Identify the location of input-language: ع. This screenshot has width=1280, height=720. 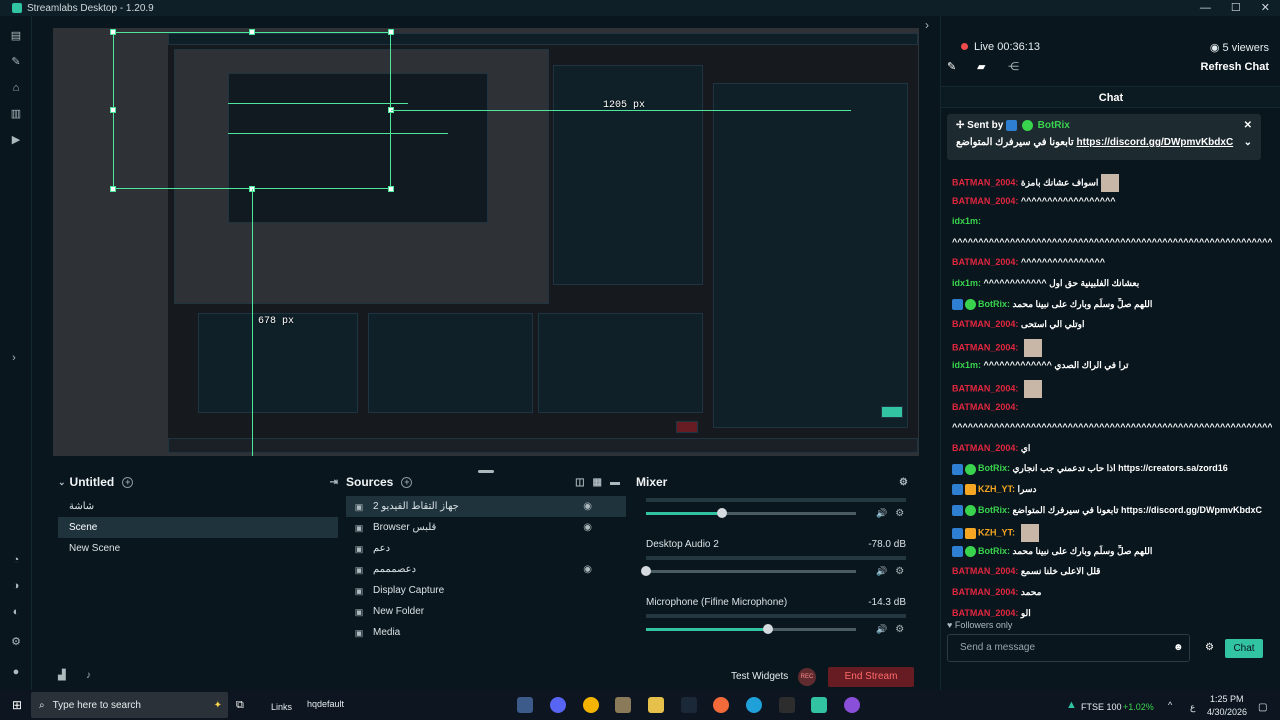
(1192, 707).